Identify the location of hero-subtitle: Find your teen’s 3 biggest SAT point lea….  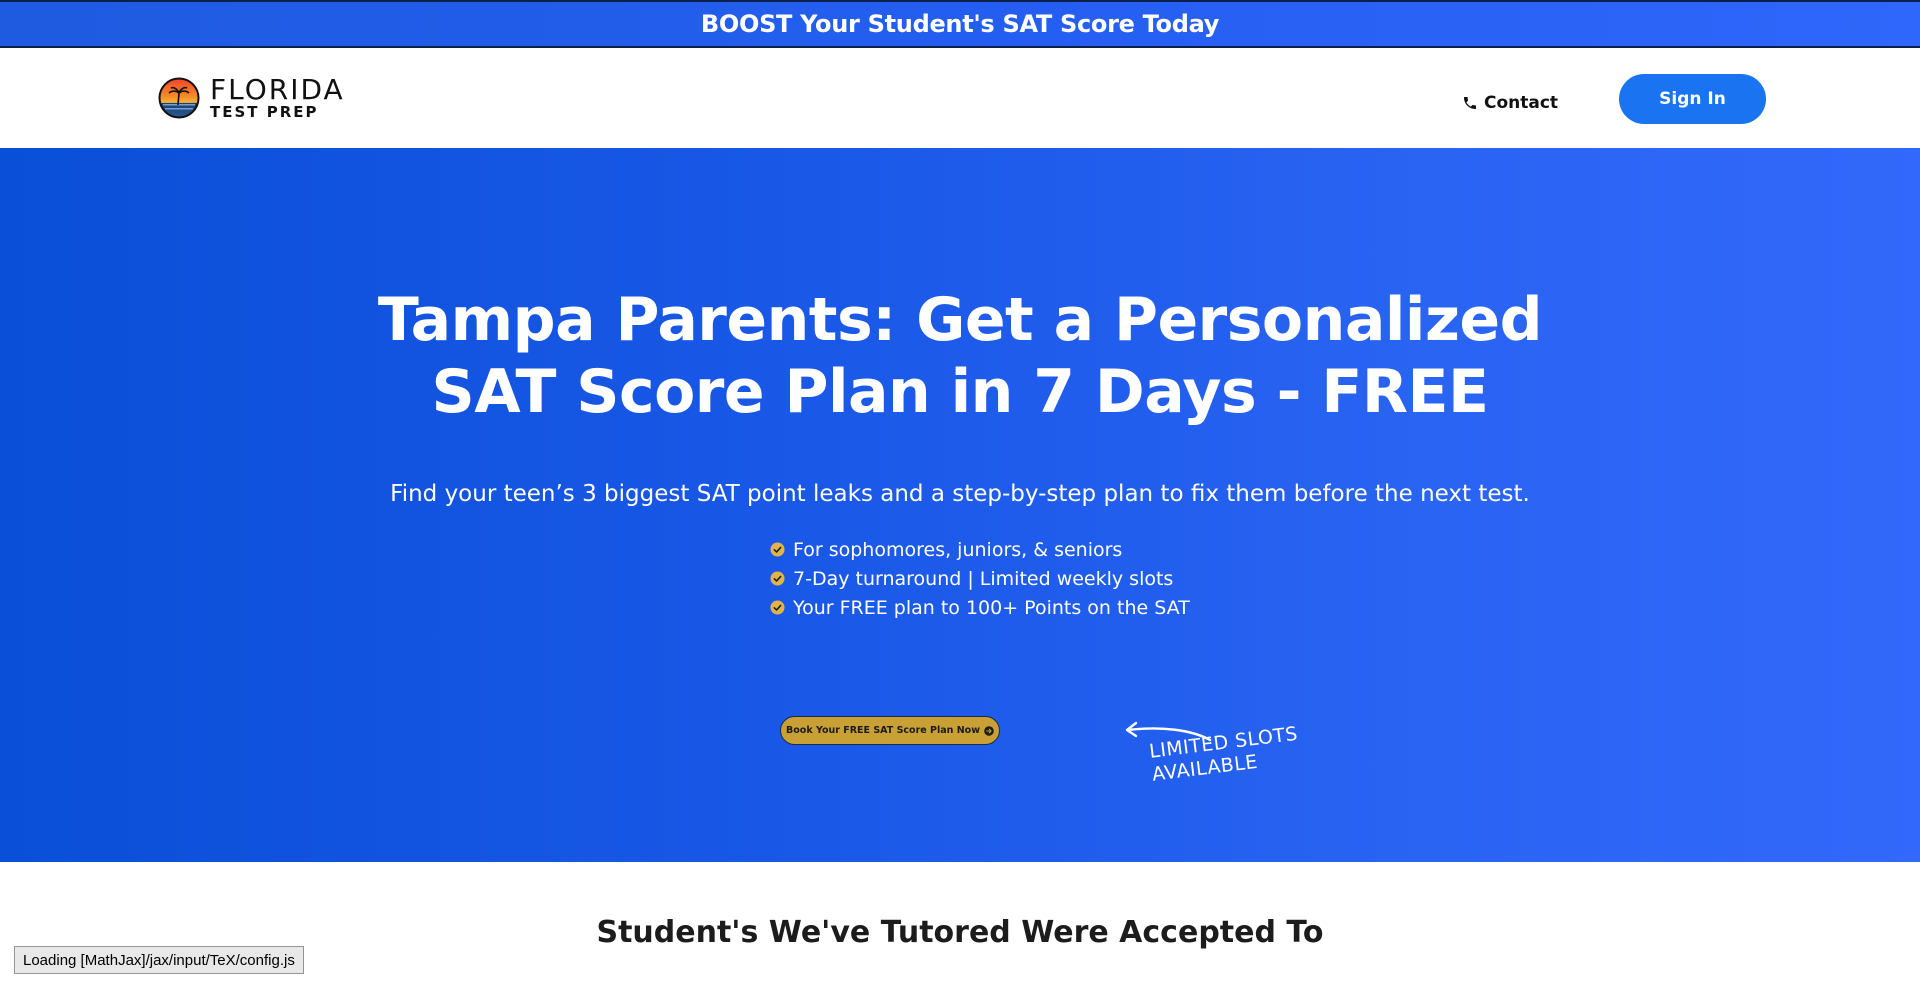
(960, 494).